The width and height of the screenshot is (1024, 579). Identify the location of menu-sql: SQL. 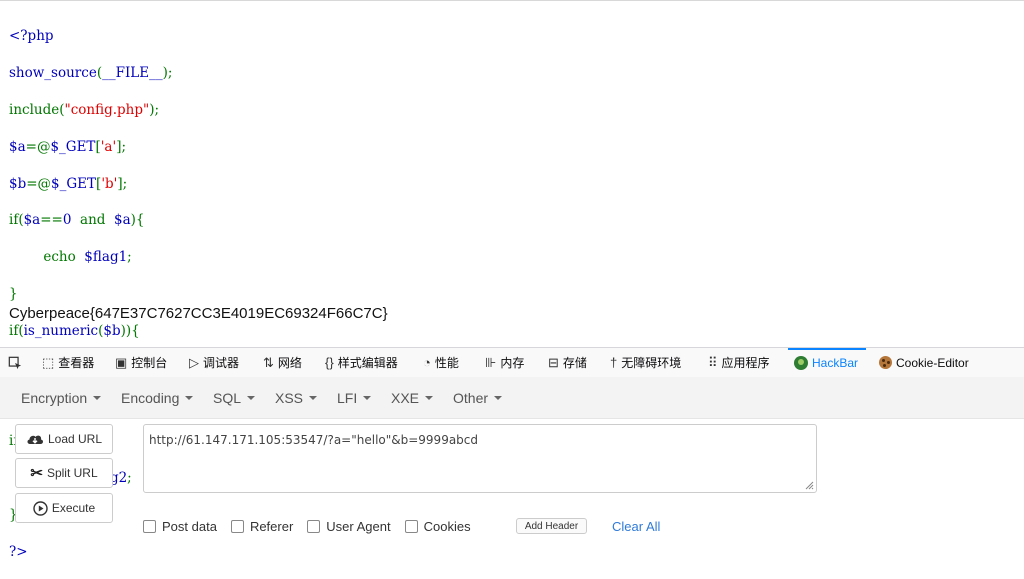
(234, 397).